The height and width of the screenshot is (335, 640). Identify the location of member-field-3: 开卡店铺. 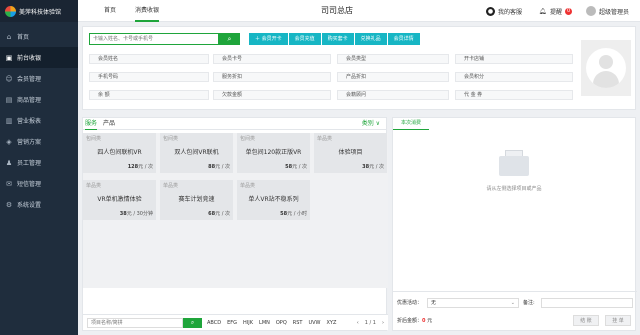
(514, 59).